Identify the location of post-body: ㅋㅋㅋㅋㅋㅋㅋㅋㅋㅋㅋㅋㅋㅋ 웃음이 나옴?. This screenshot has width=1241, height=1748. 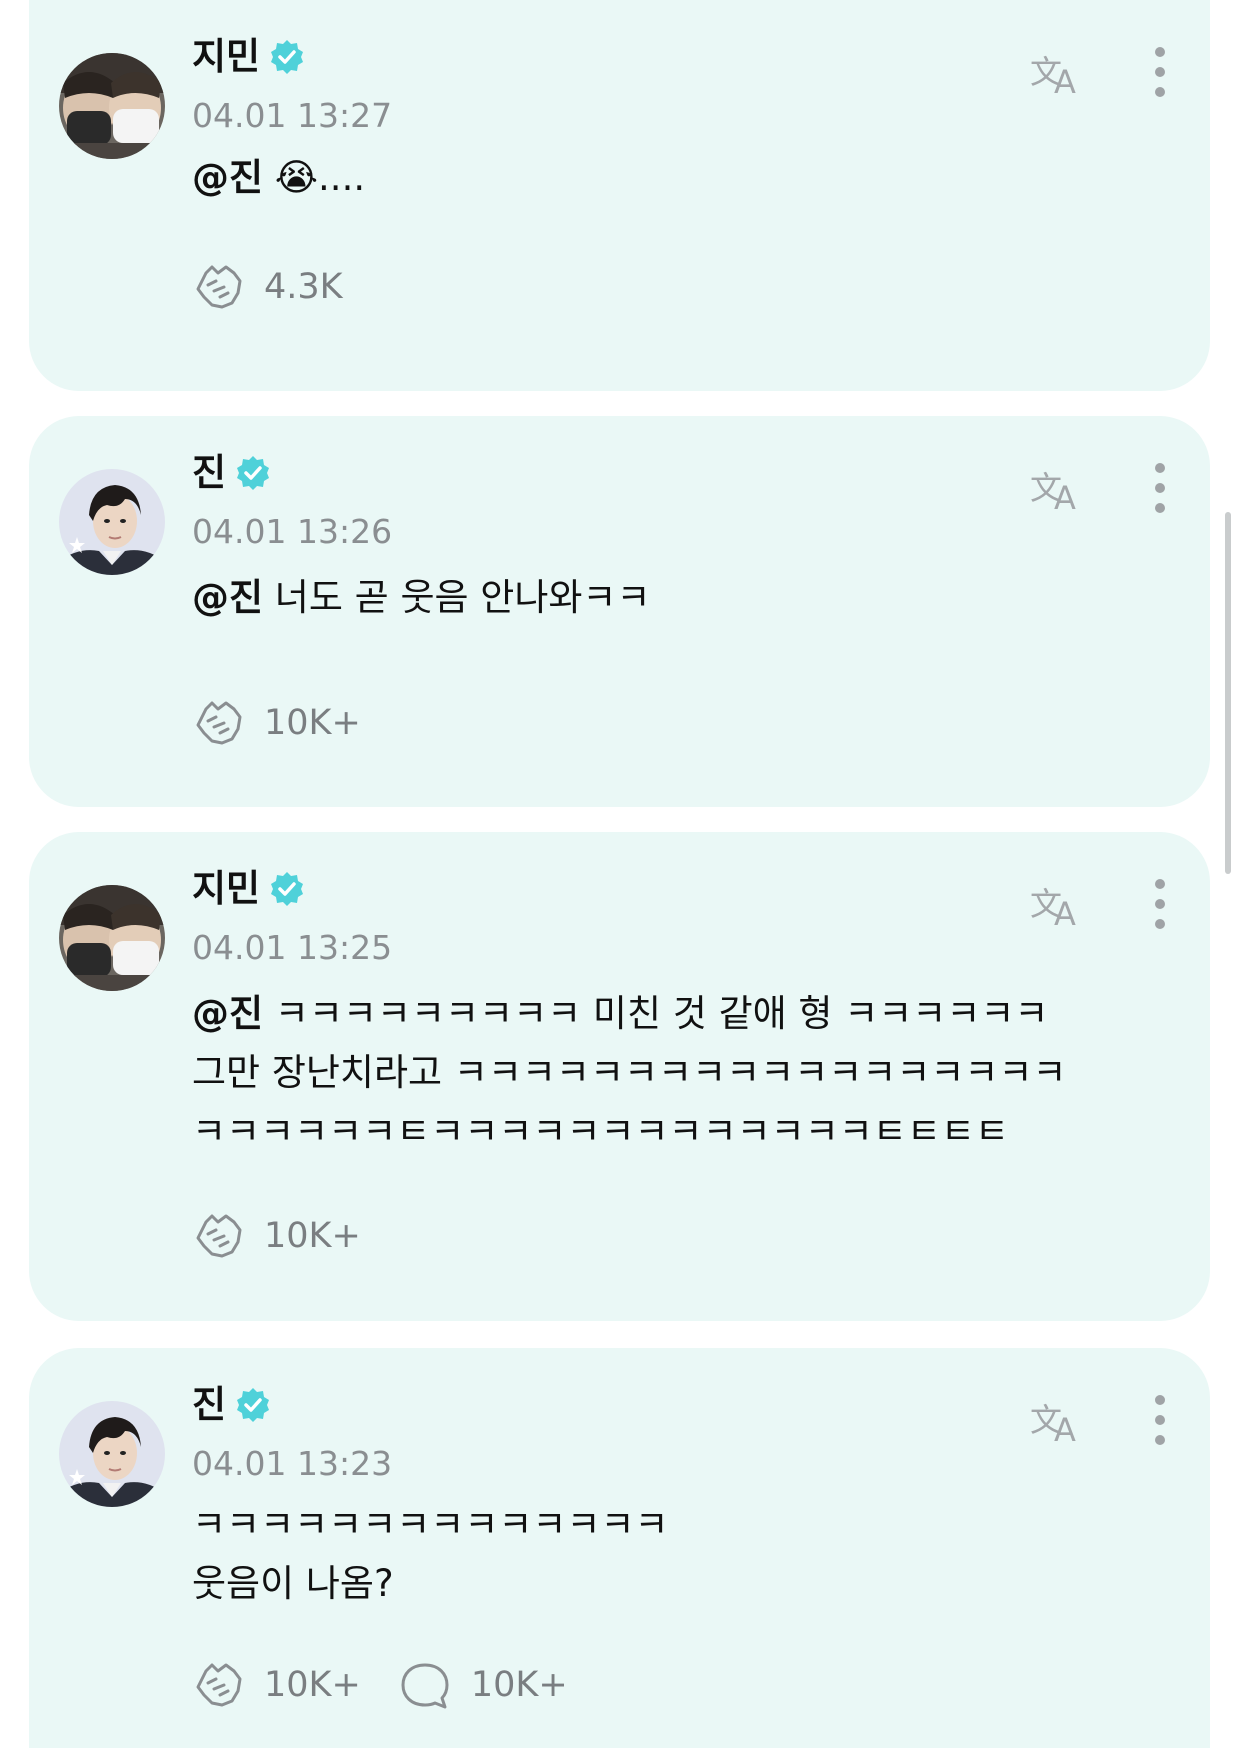
(681, 1554).